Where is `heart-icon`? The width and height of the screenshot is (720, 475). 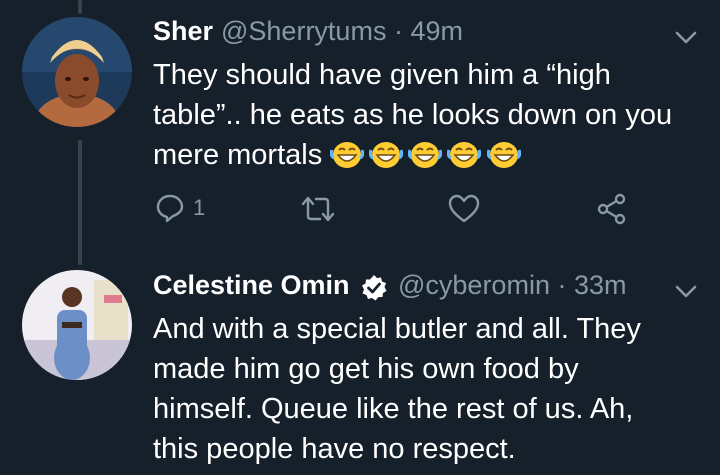 heart-icon is located at coordinates (464, 208).